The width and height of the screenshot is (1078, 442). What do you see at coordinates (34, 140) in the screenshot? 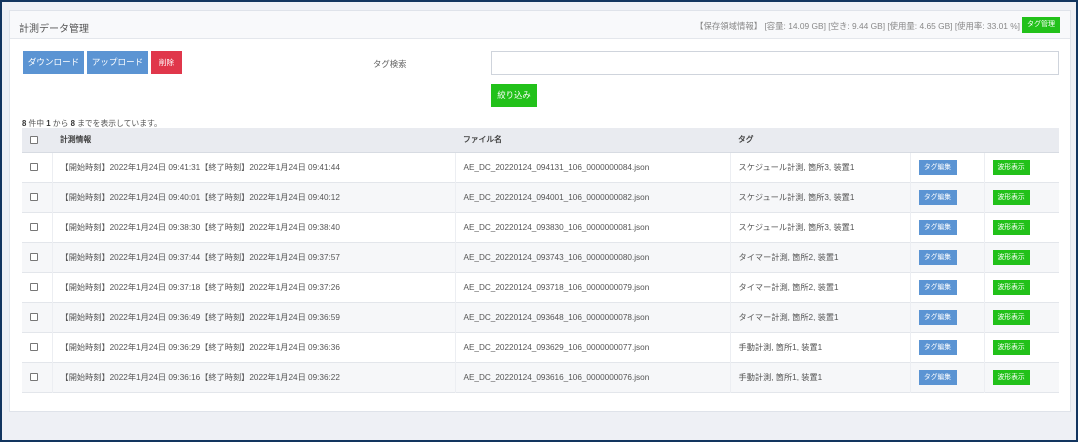
I see `select-all-checkbox` at bounding box center [34, 140].